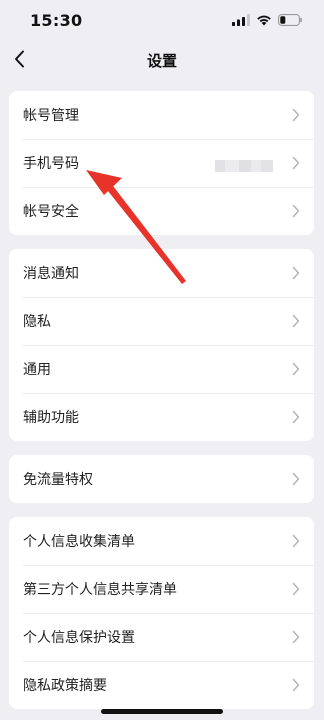 The height and width of the screenshot is (720, 324). Describe the element at coordinates (161, 211) in the screenshot. I see `settings-item-account-security: 帐号安全` at that location.